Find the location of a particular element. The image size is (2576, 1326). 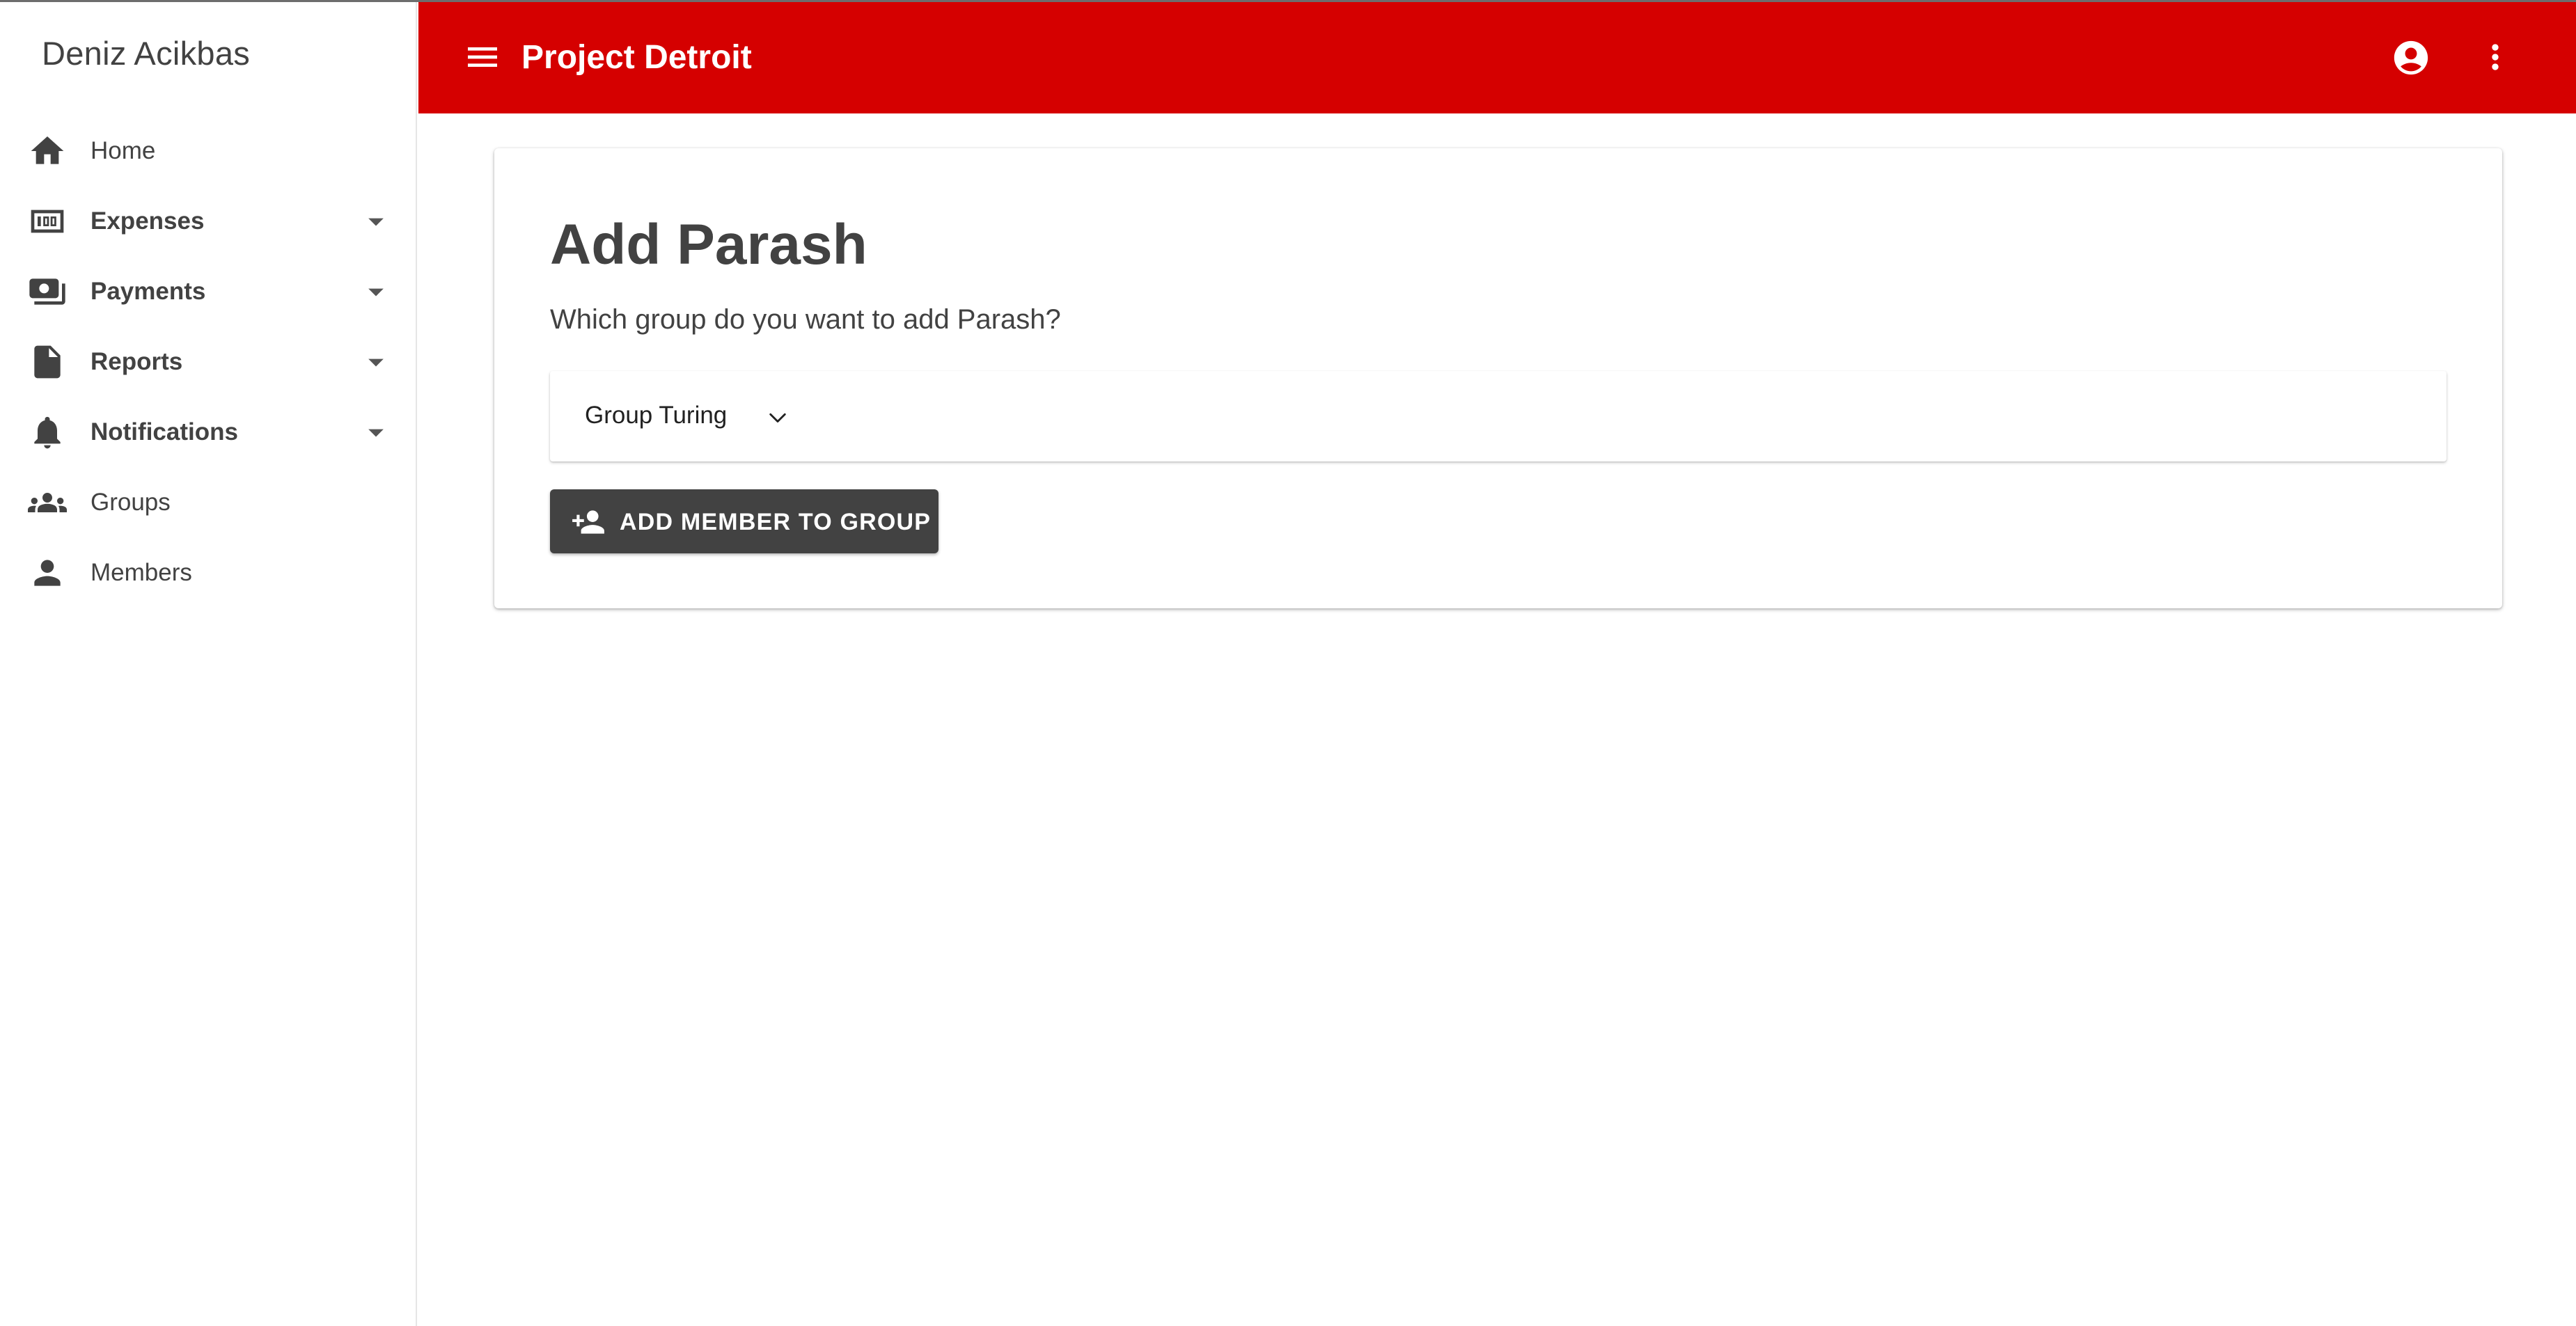

sidebar-item-label: Home is located at coordinates (123, 150).